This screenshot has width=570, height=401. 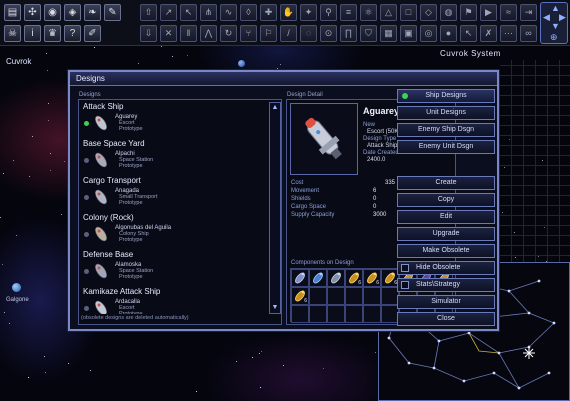 I want to click on orbit-icon: ◌, so click(x=308, y=33).